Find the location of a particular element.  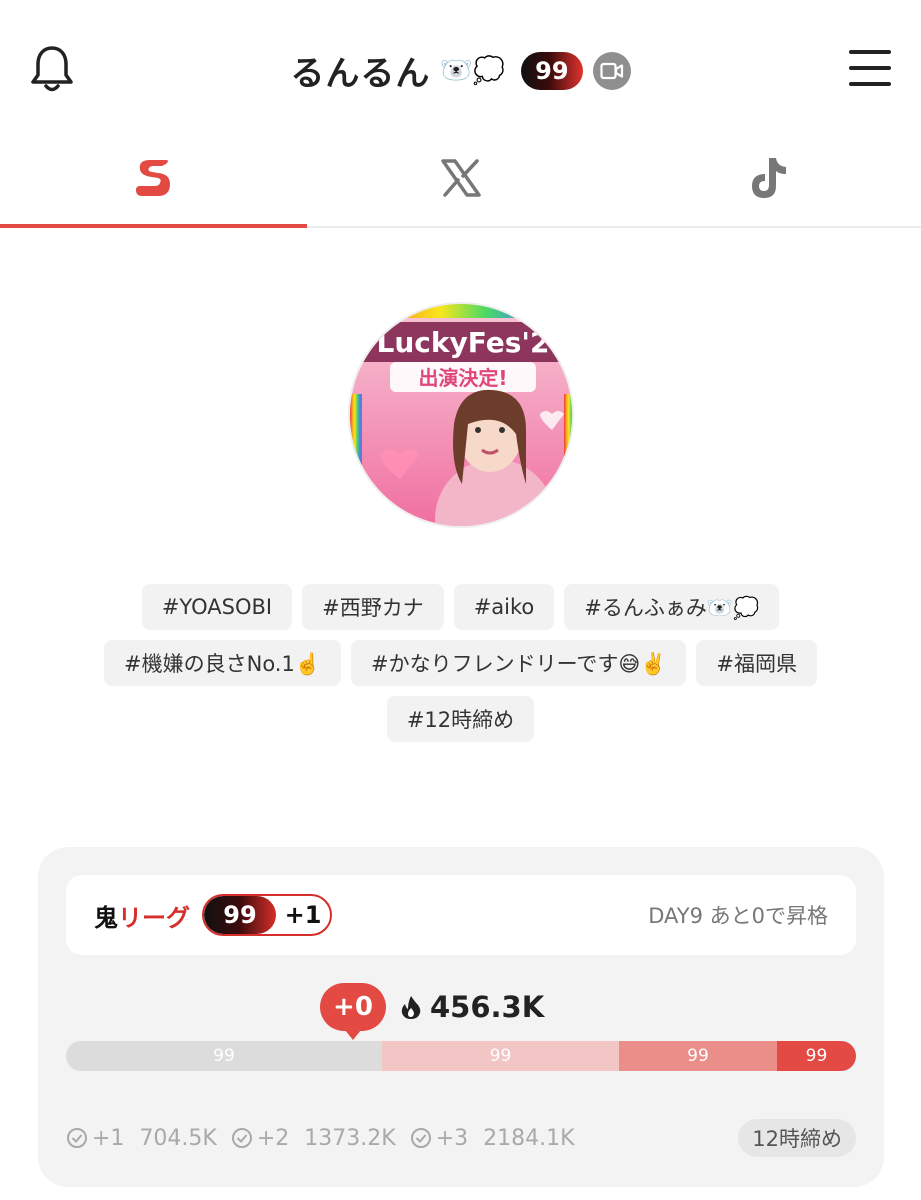

delta-bubble: +0 is located at coordinates (353, 1011).